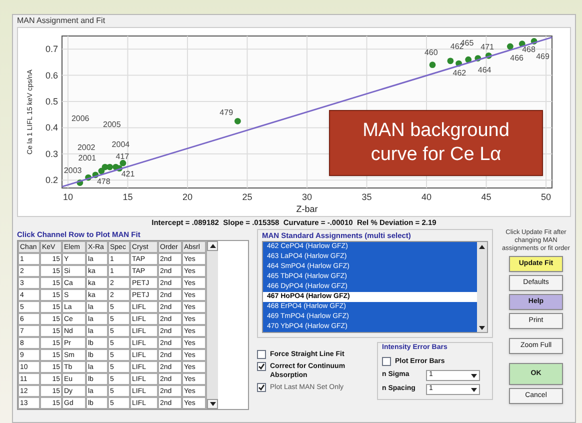 The image size is (582, 423). Describe the element at coordinates (127, 197) in the screenshot. I see `x-tick-label: 15` at that location.